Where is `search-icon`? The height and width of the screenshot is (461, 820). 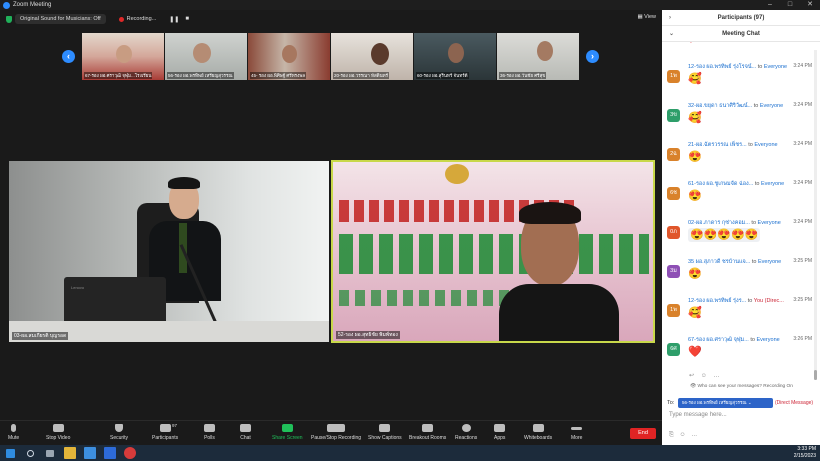 search-icon is located at coordinates (30, 453).